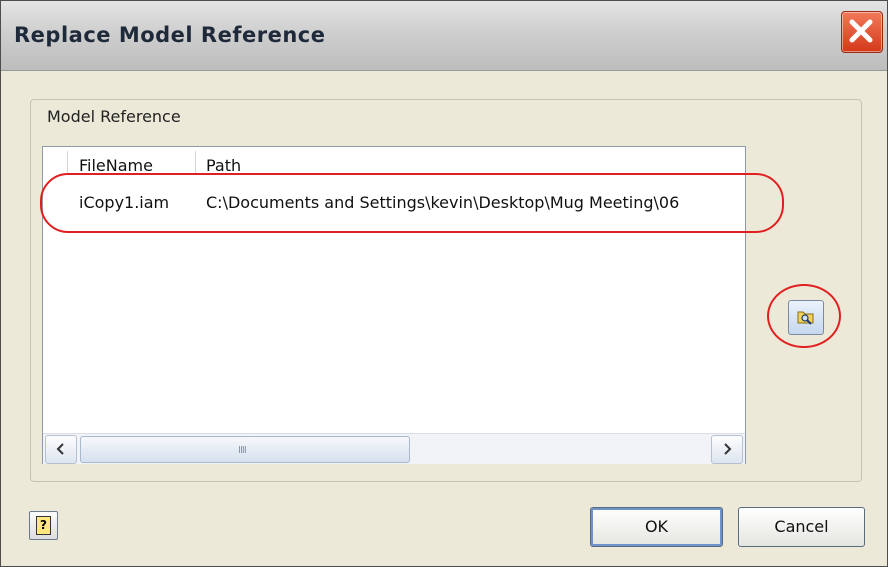 This screenshot has width=888, height=567. I want to click on close-button, so click(862, 32).